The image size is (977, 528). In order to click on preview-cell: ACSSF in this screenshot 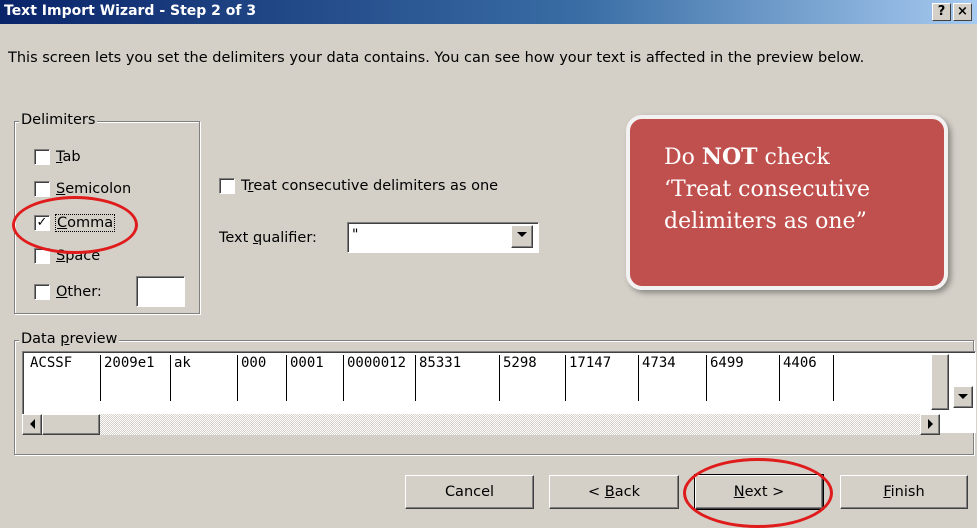, I will do `click(64, 378)`.